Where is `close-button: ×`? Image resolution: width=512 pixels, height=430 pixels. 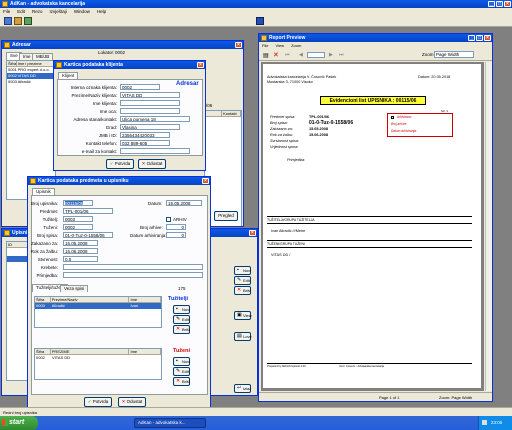
close-button: × is located at coordinates (507, 4).